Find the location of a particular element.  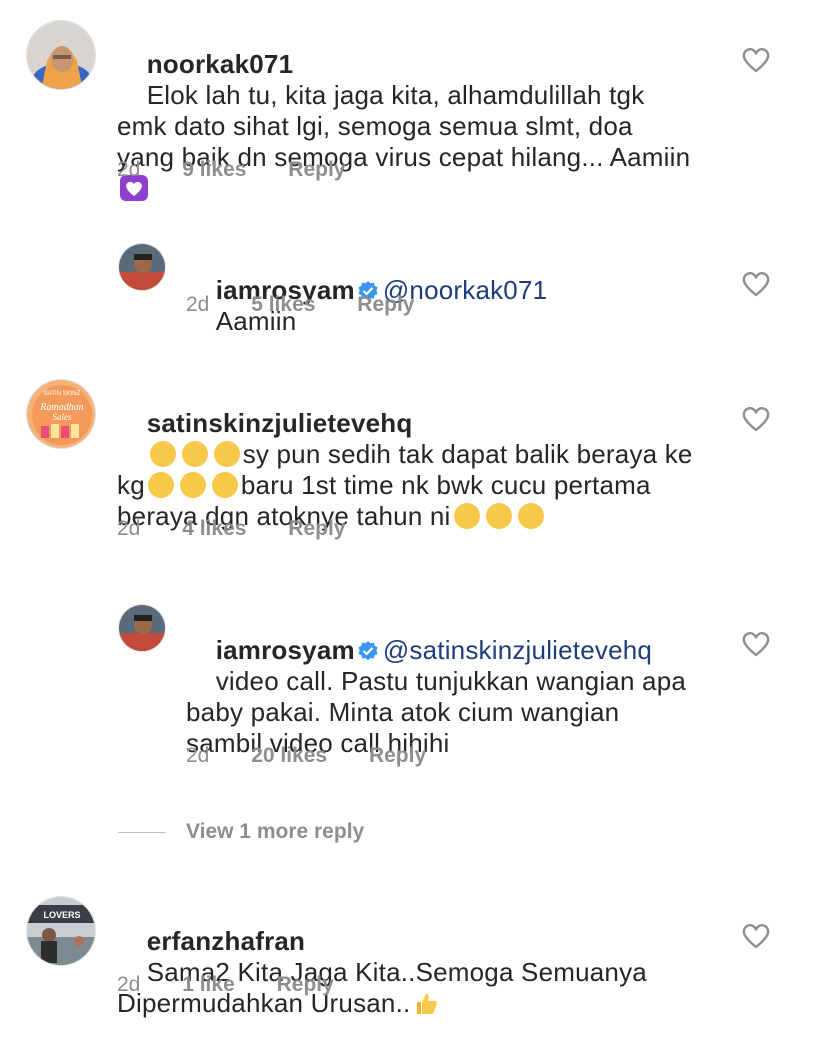

comment-meta: 2d 20 likes Reply is located at coordinates (306, 756).